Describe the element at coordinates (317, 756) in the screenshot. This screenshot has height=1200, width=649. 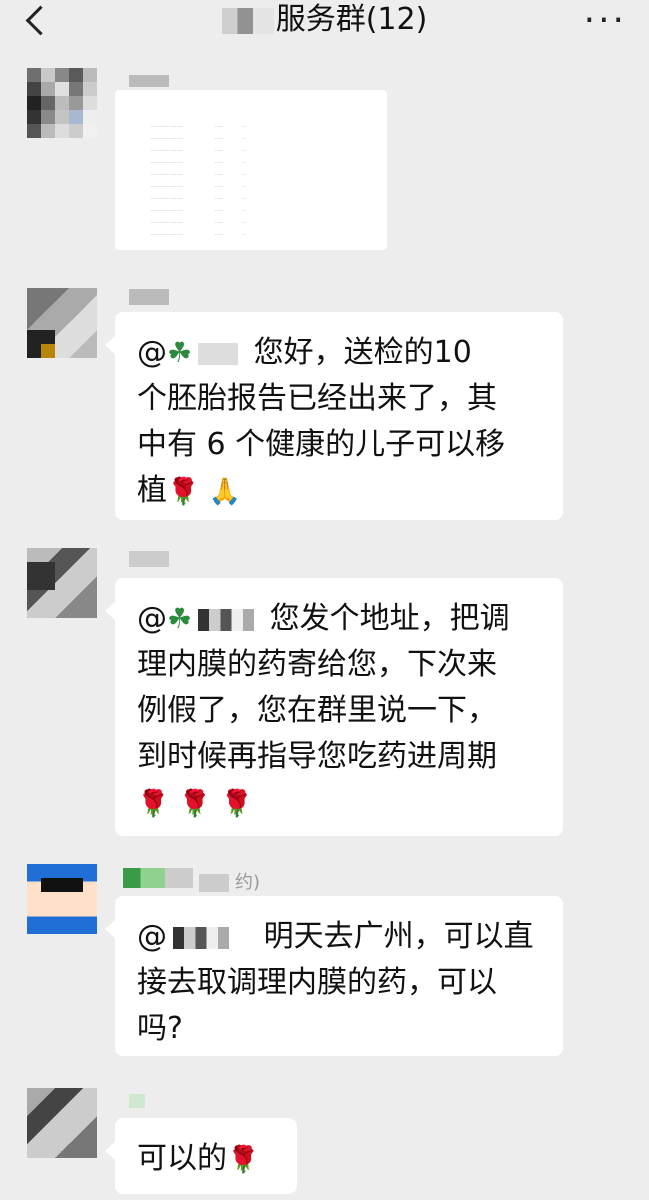
I see `text-line: 到时候再指导您吃药进周期` at that location.